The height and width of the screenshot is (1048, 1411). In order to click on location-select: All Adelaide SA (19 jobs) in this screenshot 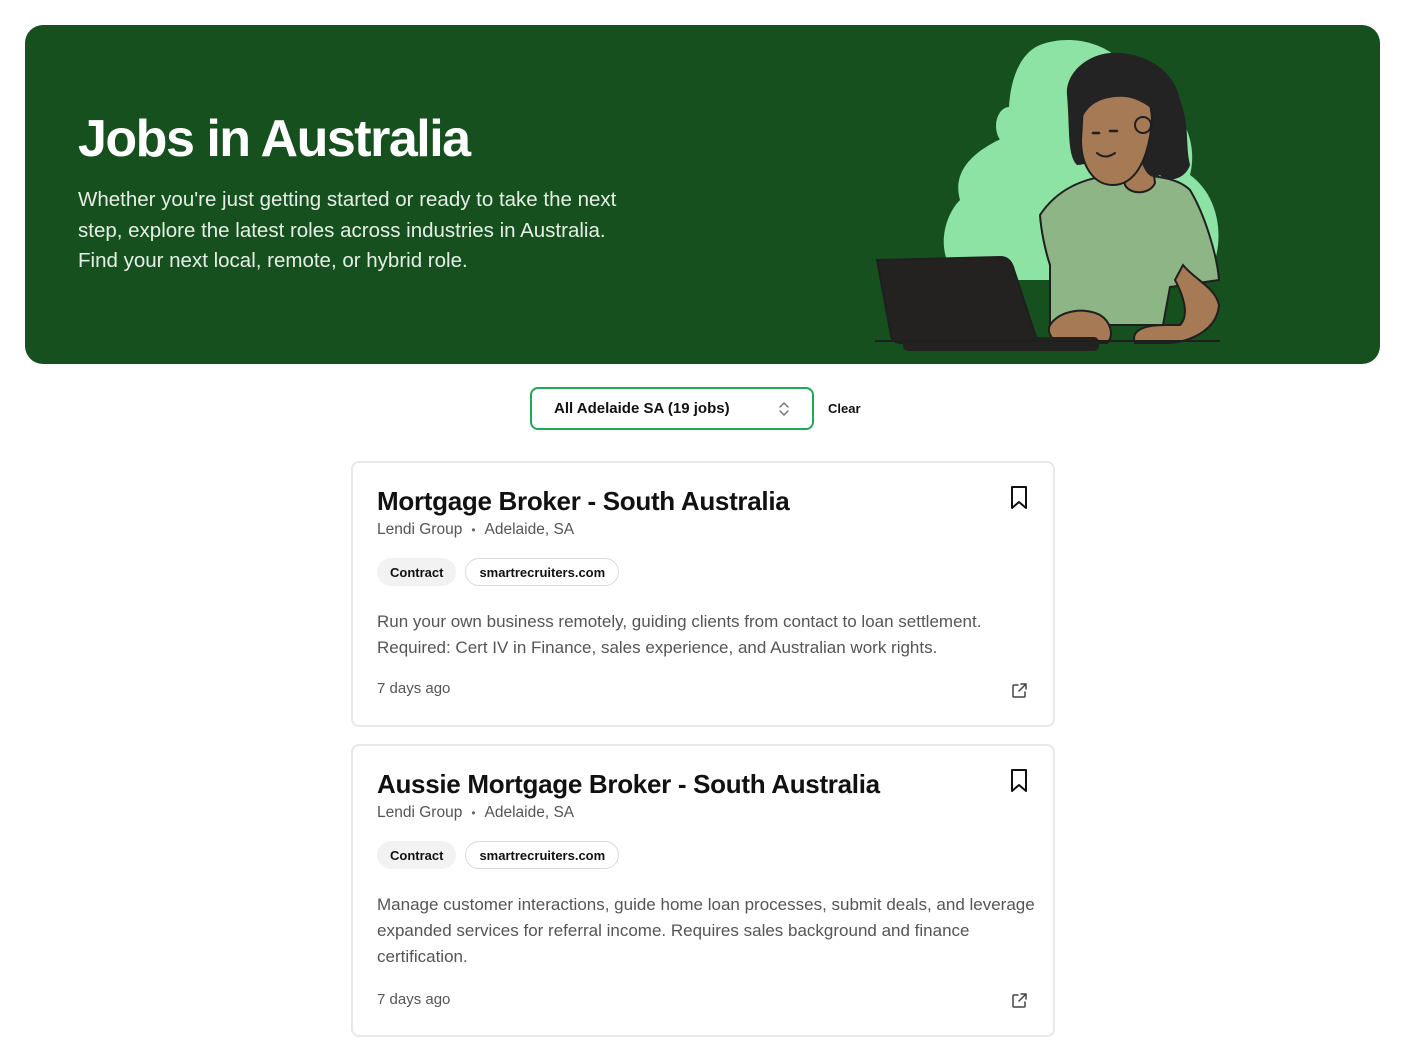, I will do `click(672, 408)`.